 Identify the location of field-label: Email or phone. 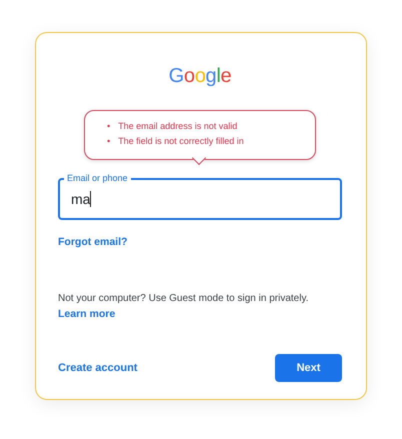
(97, 178).